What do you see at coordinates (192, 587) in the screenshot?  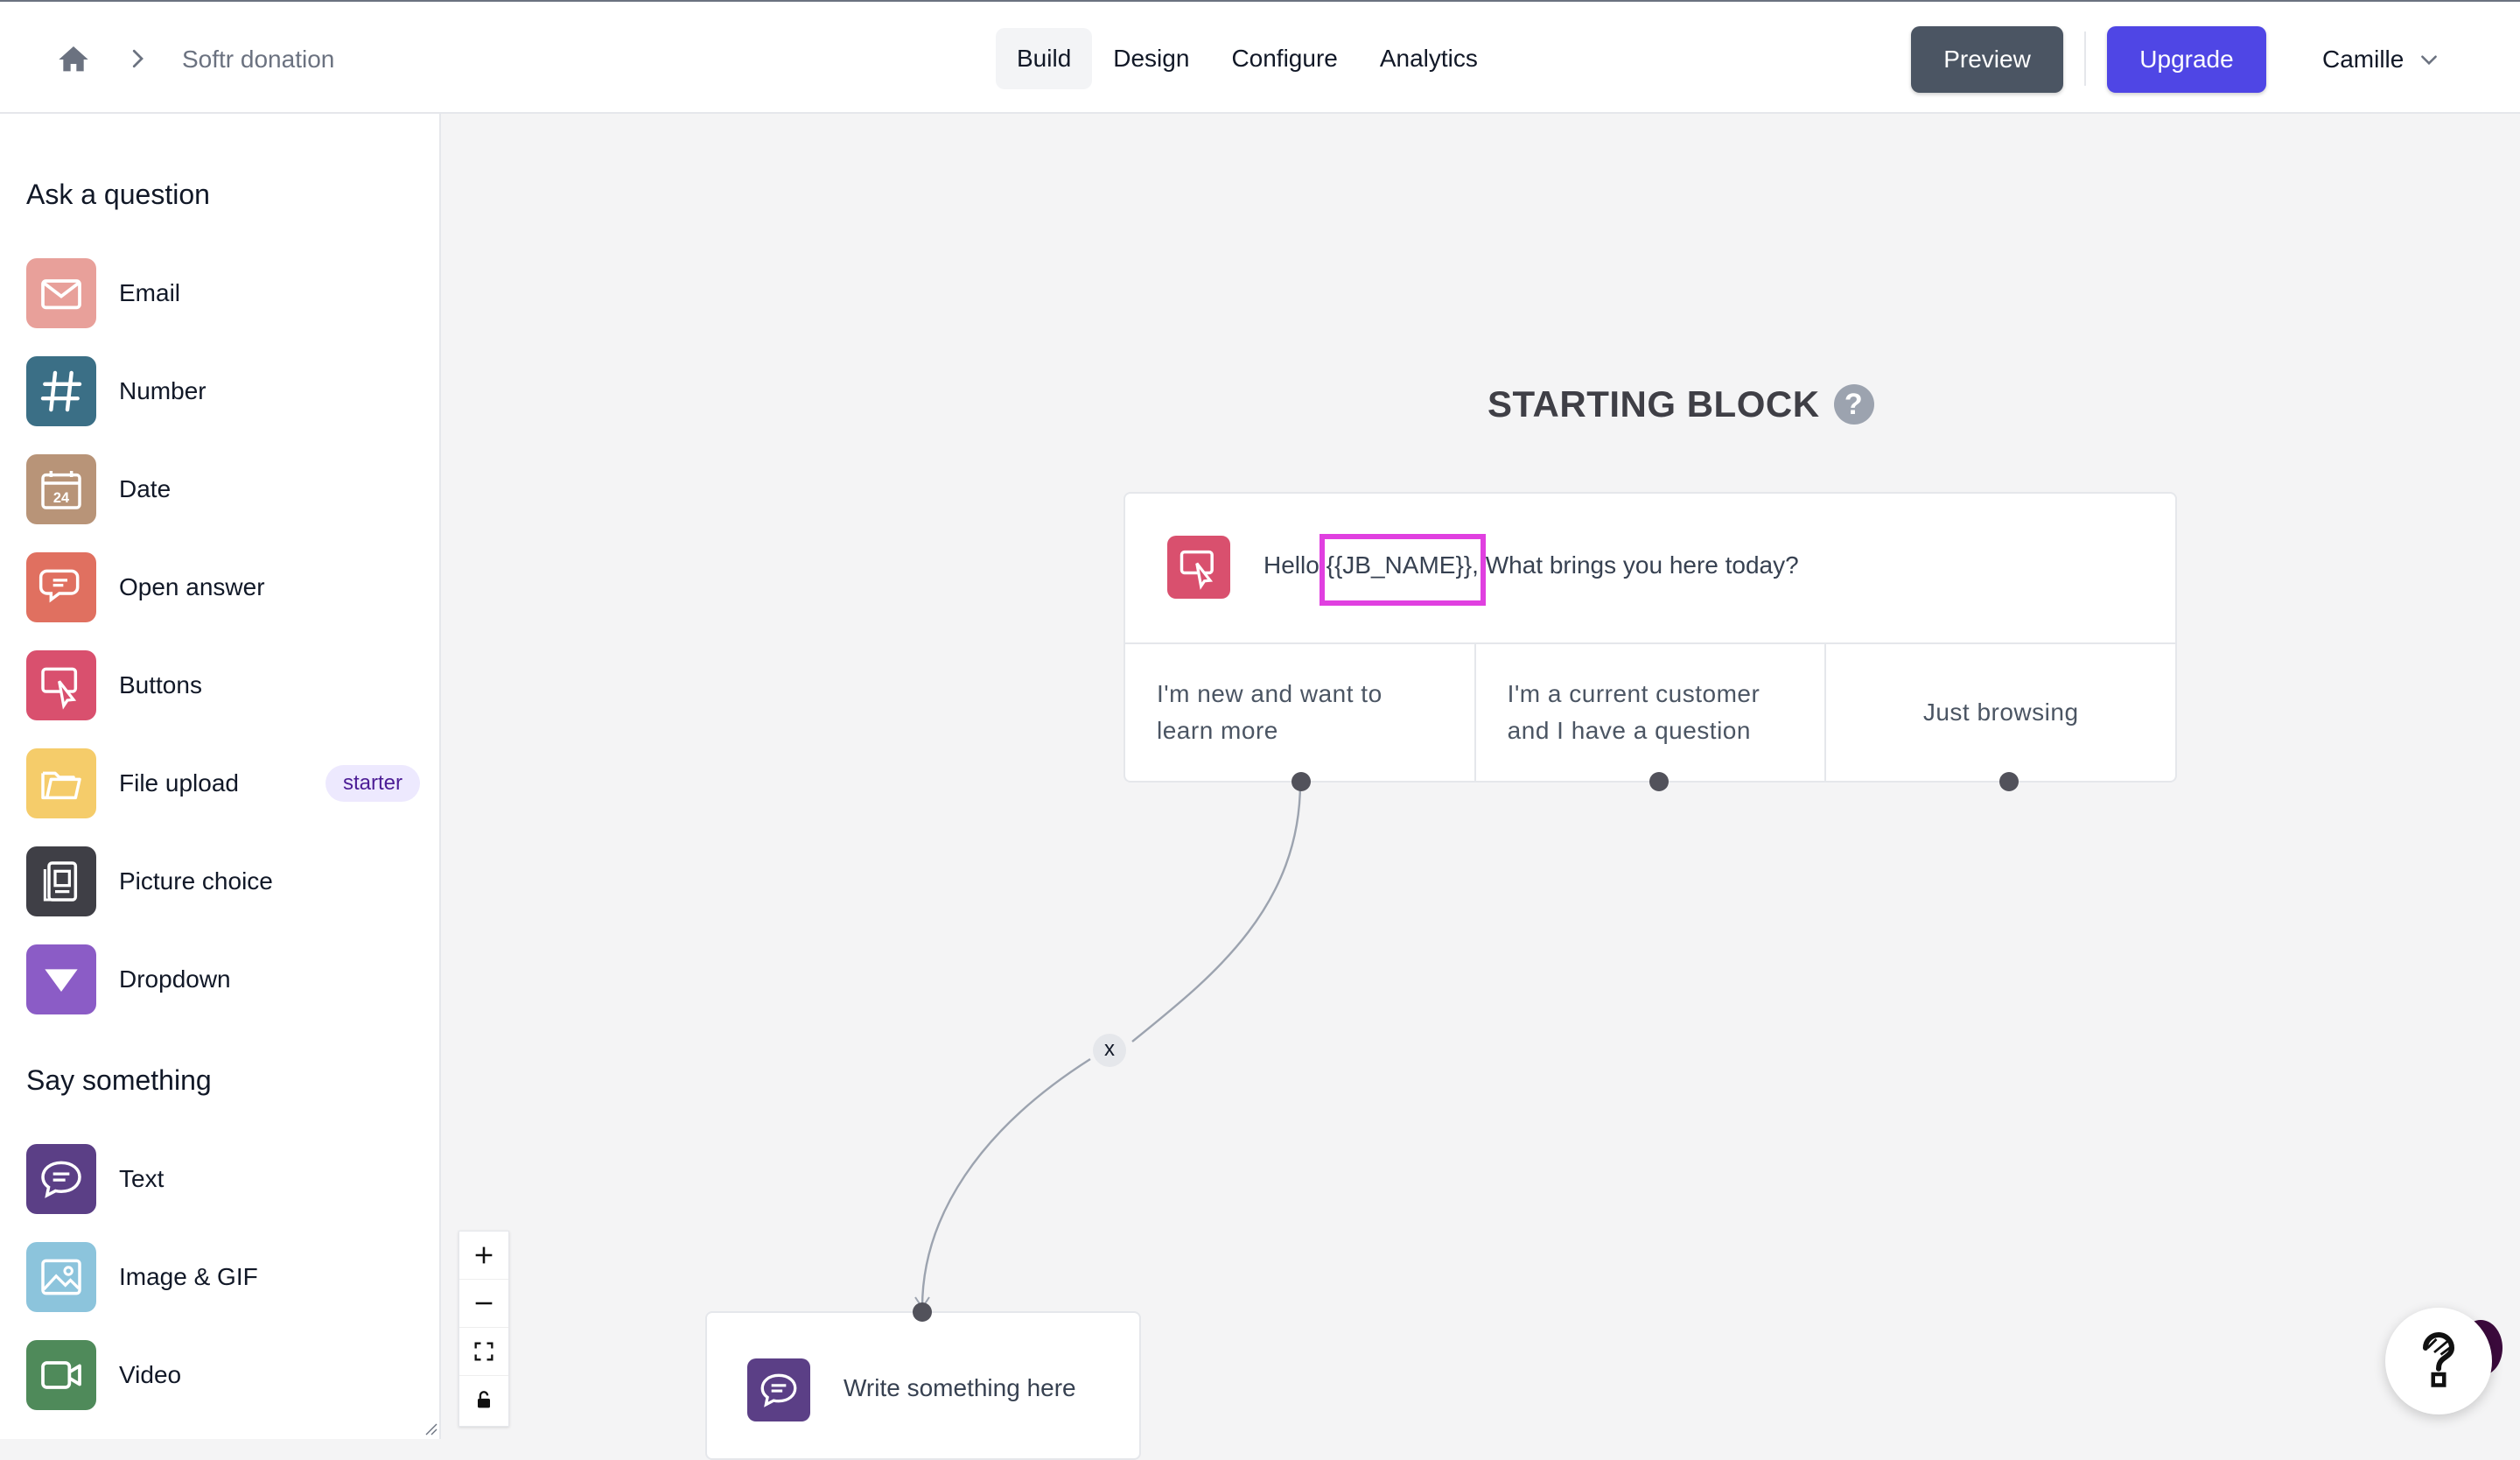 I see `sidebar-item-label: Open answer` at bounding box center [192, 587].